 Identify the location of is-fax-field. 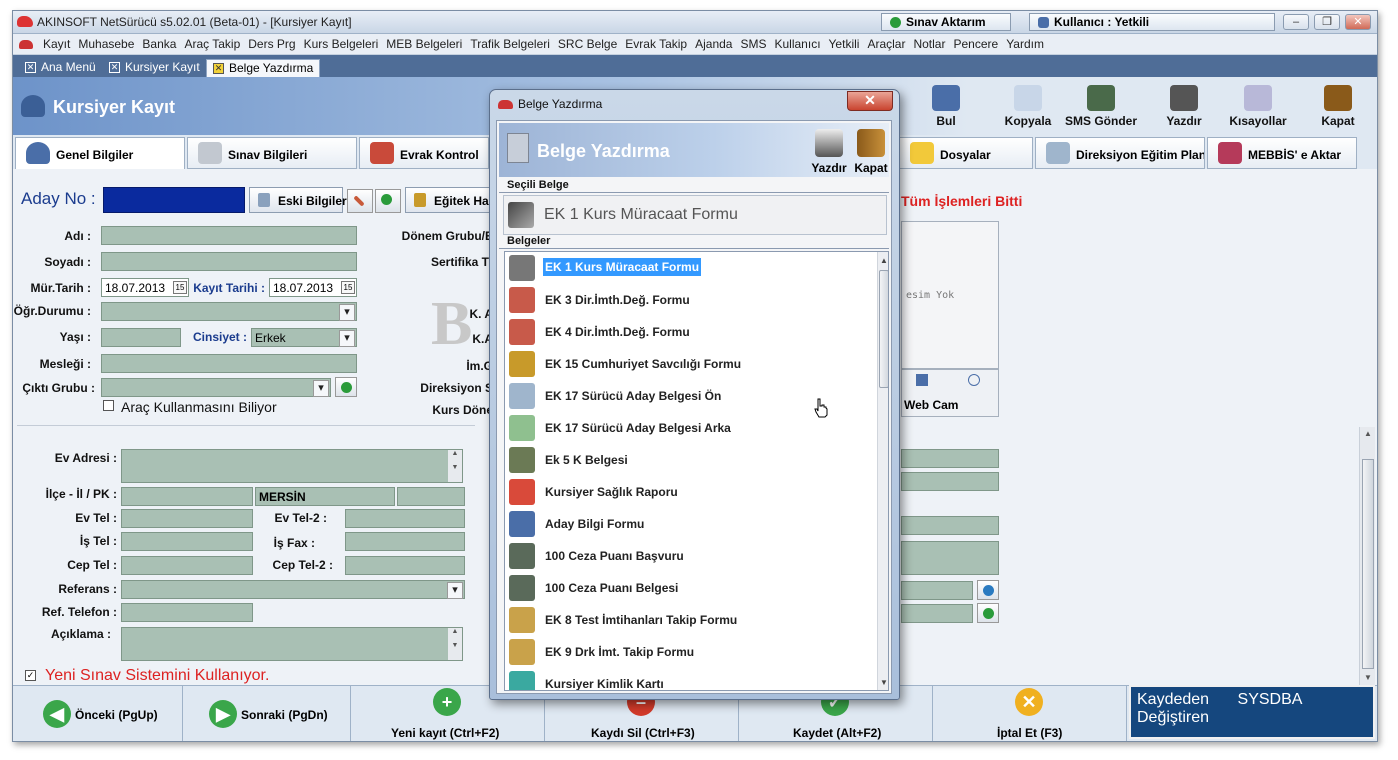
(405, 541).